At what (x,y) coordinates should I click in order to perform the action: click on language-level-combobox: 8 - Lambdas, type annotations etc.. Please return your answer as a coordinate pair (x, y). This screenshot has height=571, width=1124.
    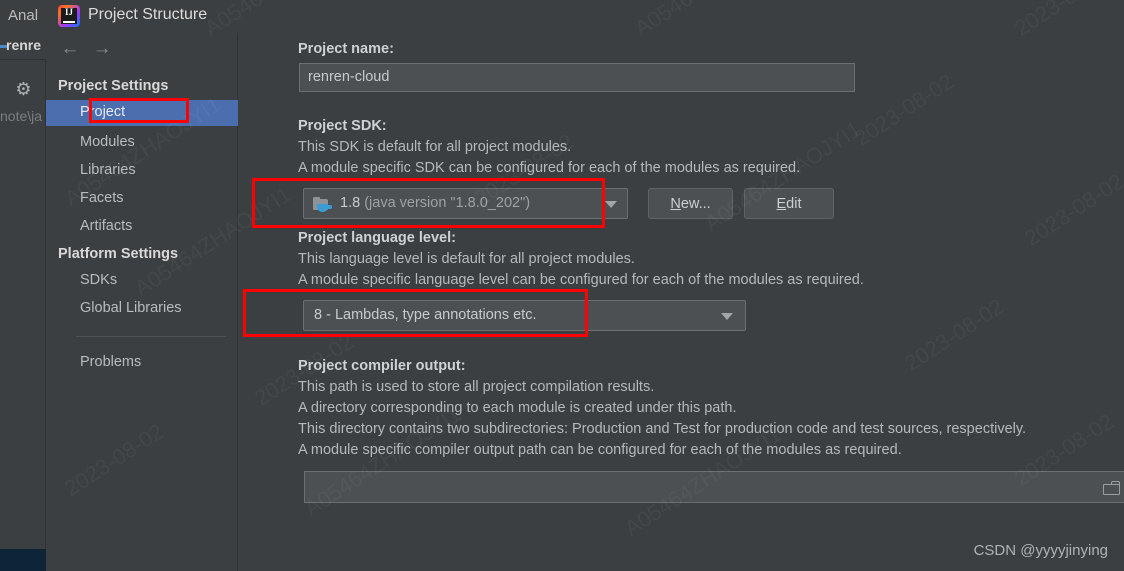
    Looking at the image, I should click on (524, 315).